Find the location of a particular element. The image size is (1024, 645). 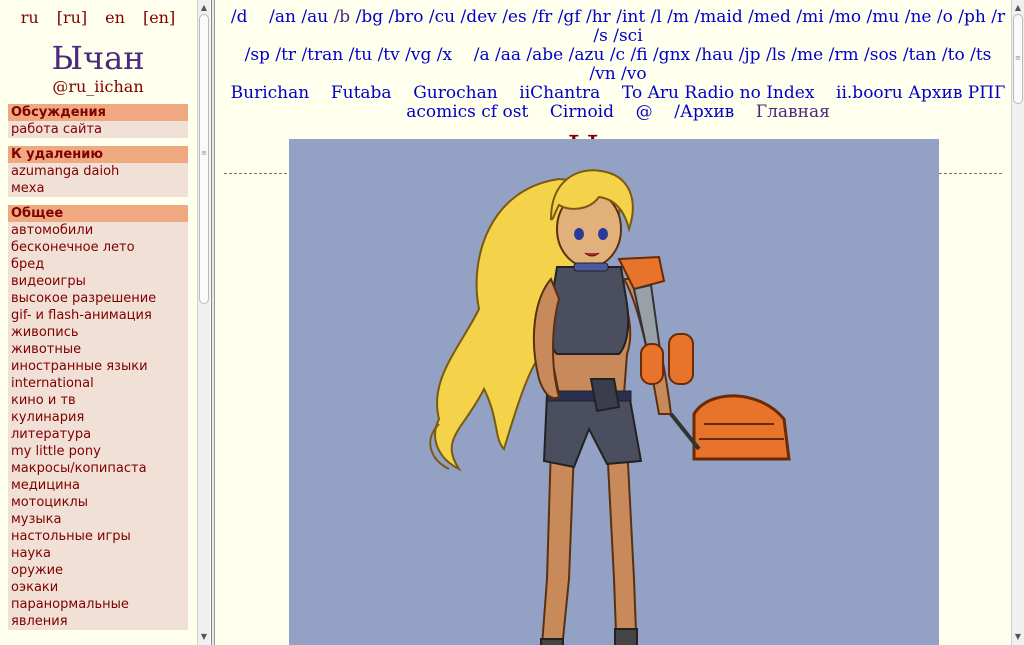

board-link: /ne is located at coordinates (918, 17).